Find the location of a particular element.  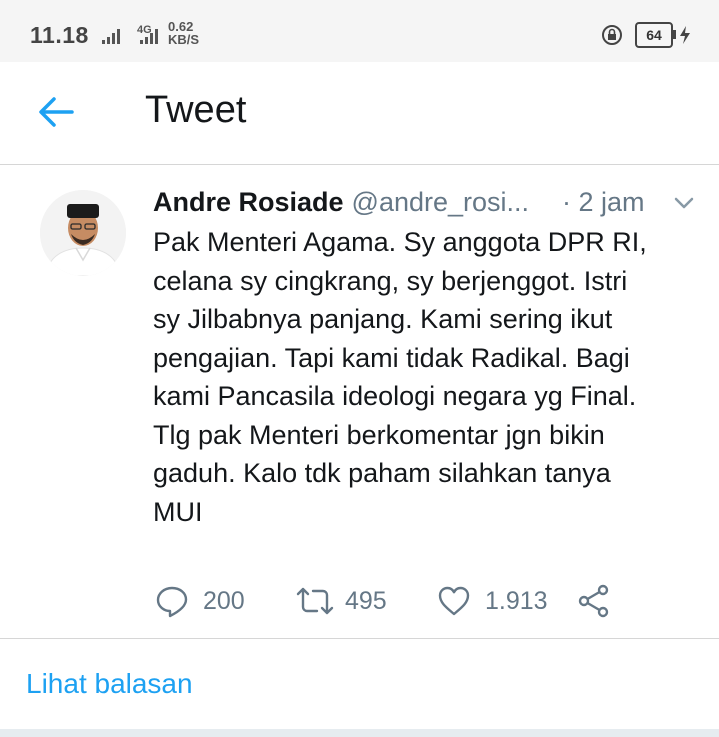

arrow-left-icon is located at coordinates (56, 112).